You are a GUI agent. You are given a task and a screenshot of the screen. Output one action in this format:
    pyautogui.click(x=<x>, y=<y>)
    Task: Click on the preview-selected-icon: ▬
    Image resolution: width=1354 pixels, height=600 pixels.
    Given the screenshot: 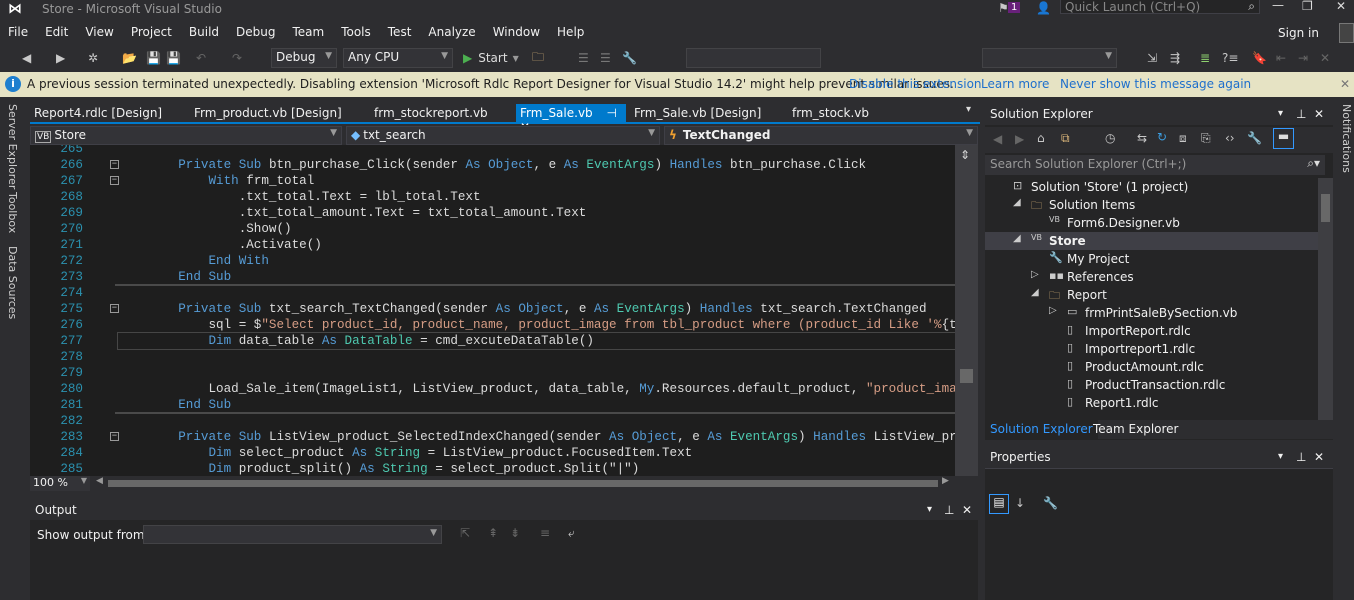 What is the action you would take?
    pyautogui.click(x=1283, y=138)
    